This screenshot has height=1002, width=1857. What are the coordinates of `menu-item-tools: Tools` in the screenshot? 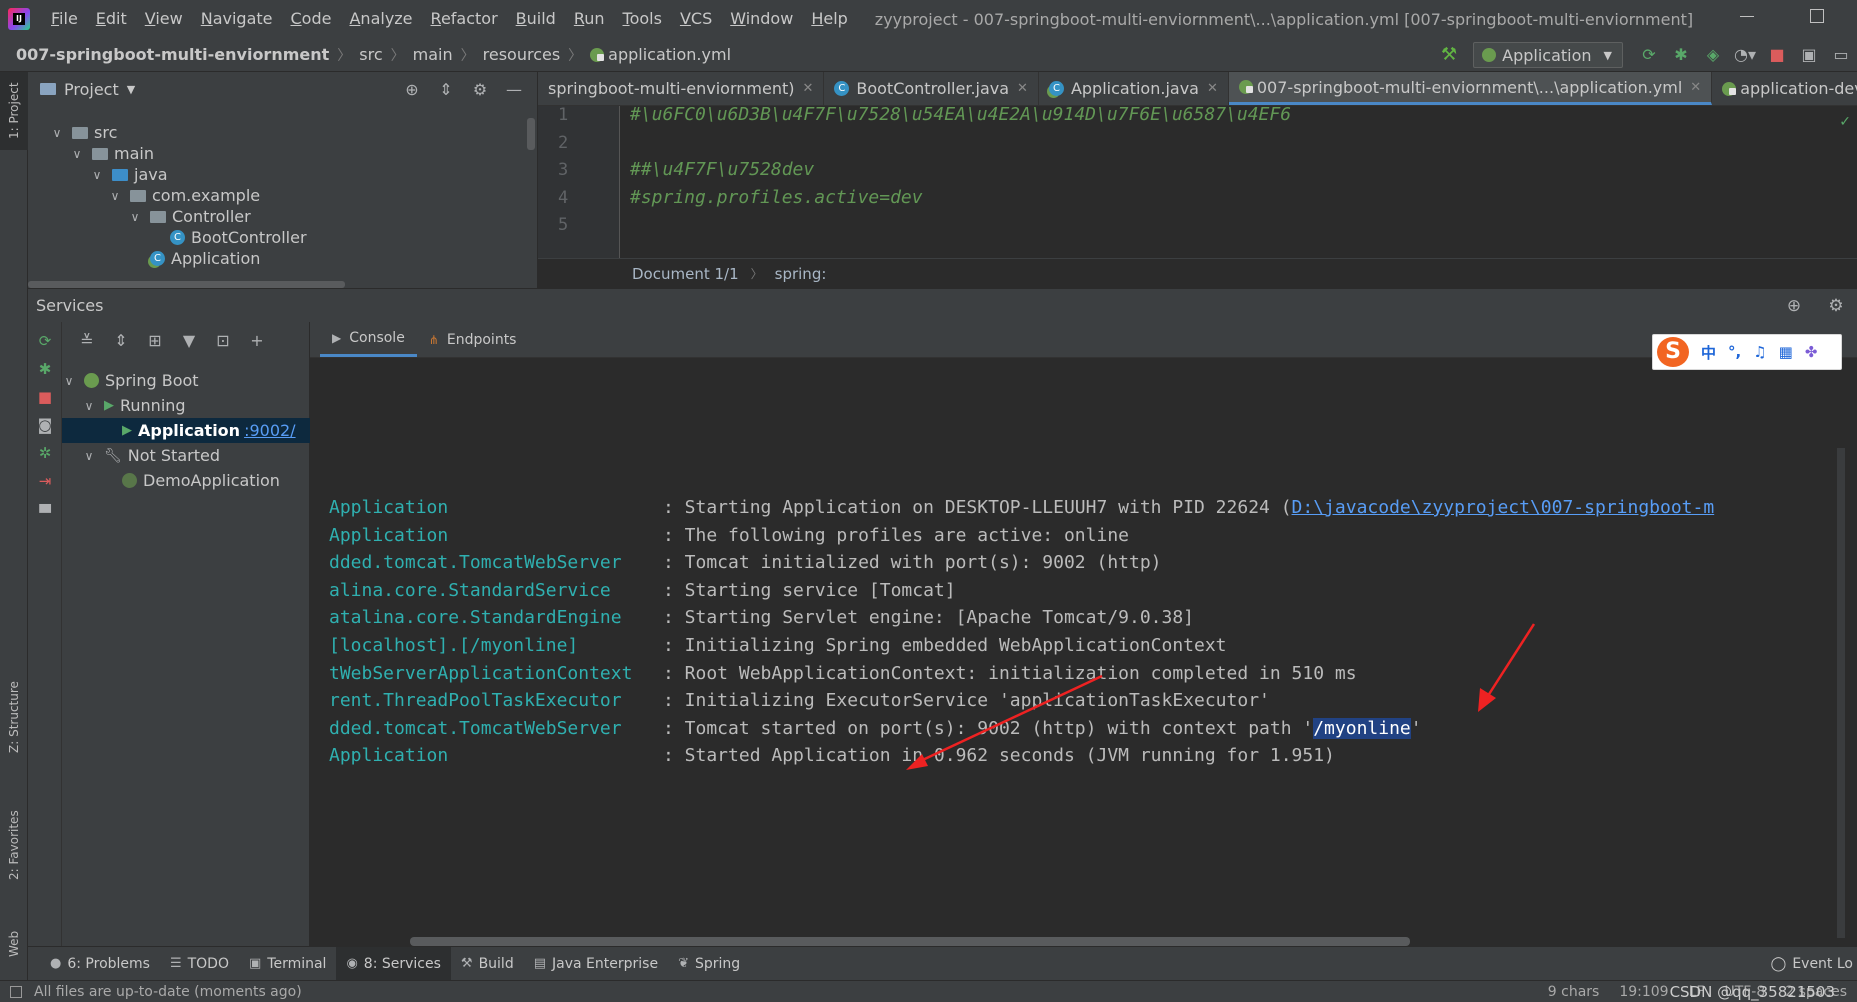 It's located at (642, 19).